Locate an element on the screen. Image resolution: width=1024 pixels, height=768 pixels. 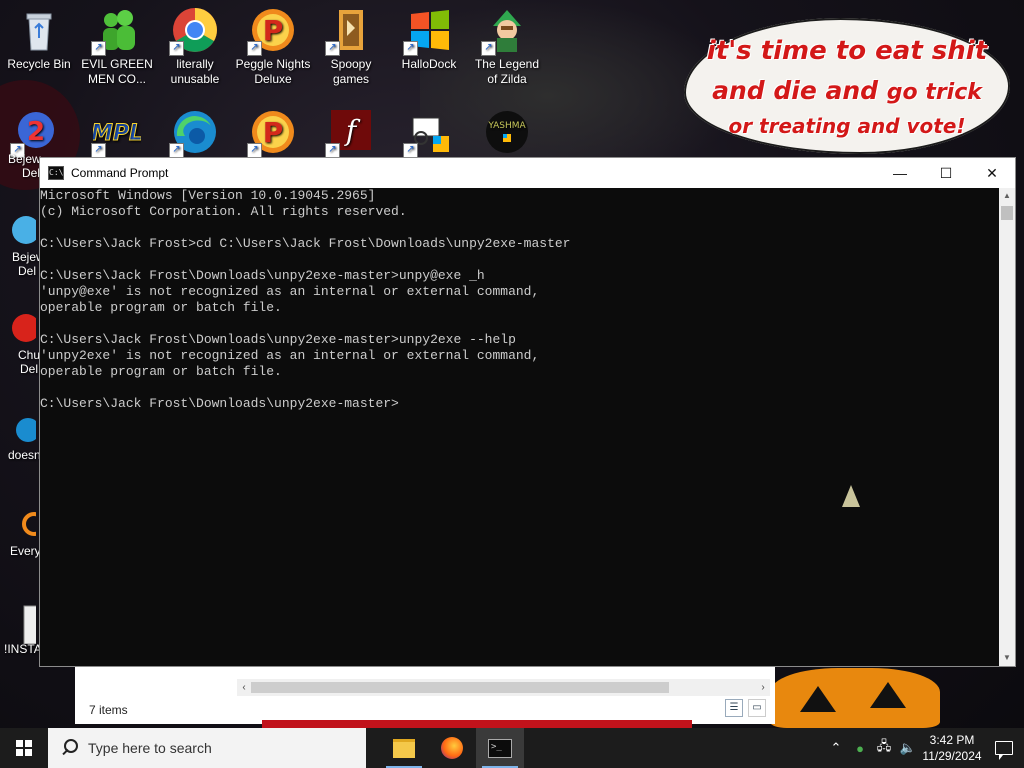
mouse-cursor-icon is located at coordinates (851, 496).